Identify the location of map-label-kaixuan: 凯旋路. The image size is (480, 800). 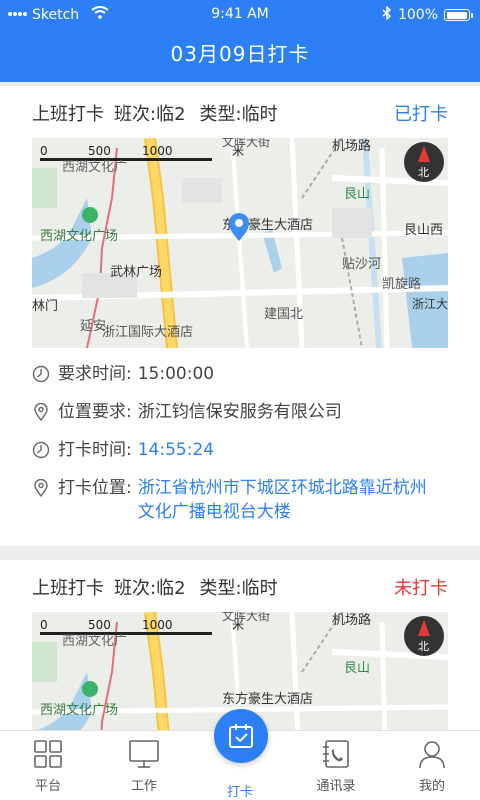
(401, 284).